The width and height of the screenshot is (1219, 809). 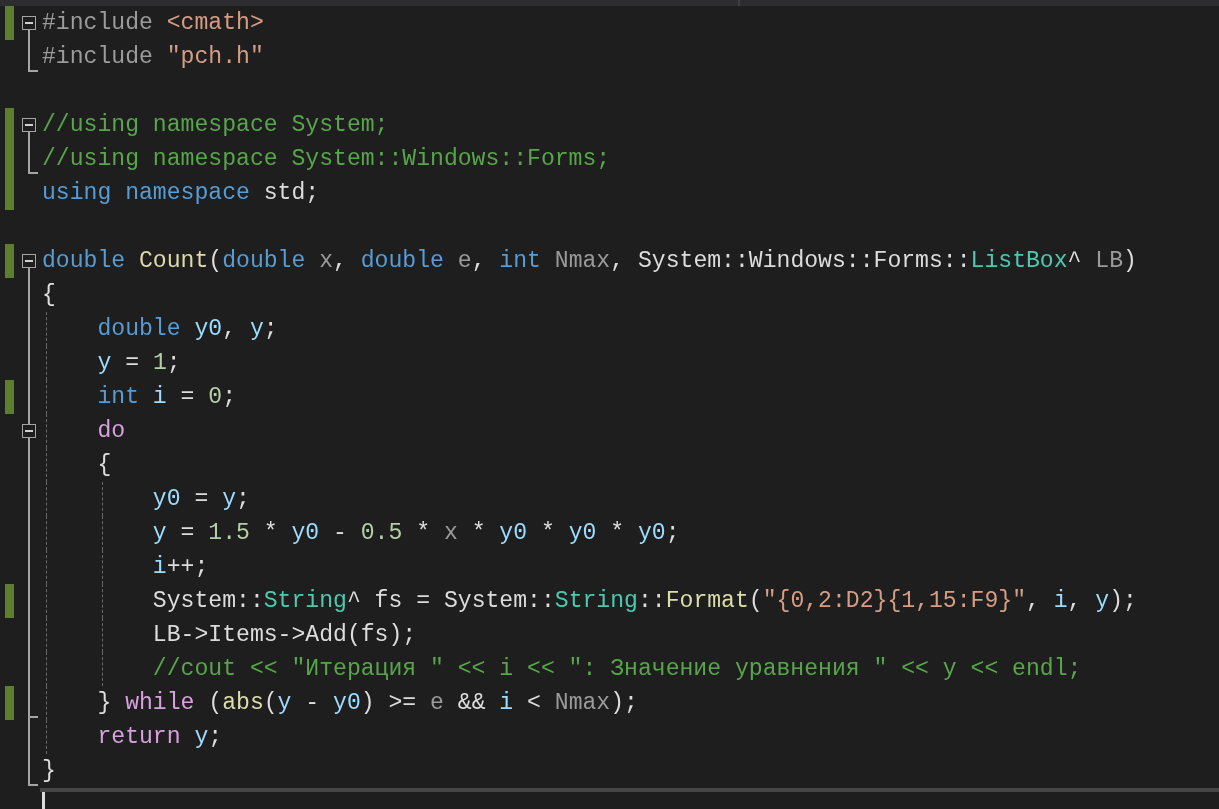 I want to click on code-line: int i = 0;, so click(x=166, y=397).